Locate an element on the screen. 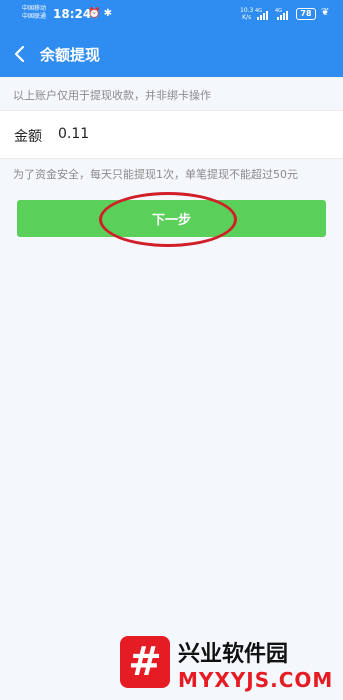 The height and width of the screenshot is (700, 343). next-step-button: 下一步 is located at coordinates (171, 218).